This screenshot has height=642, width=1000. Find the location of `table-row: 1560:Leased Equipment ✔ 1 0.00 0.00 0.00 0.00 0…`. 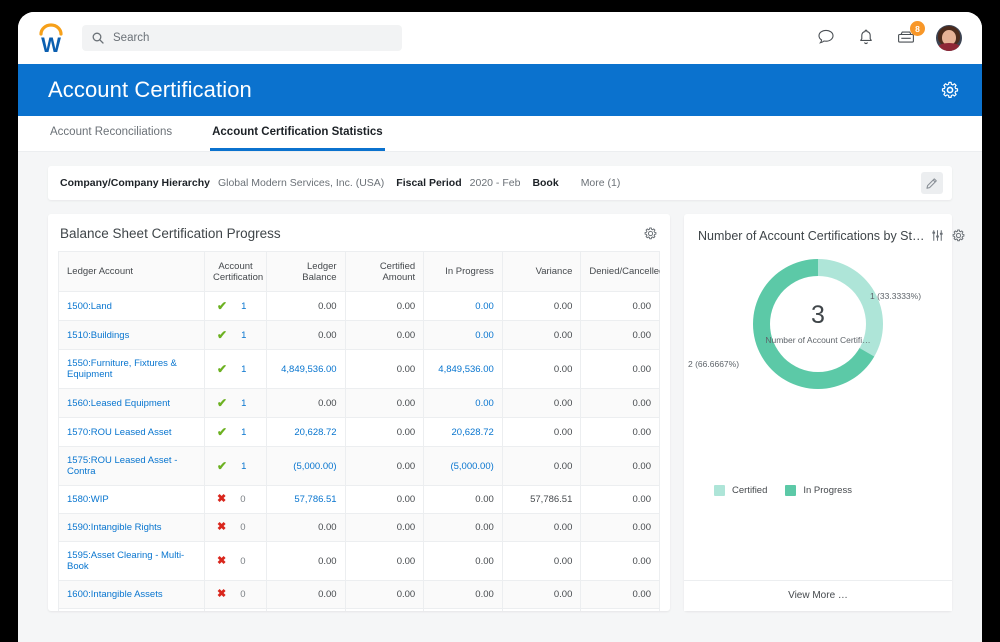

table-row: 1560:Leased Equipment ✔ 1 0.00 0.00 0.00 0.00 0… is located at coordinates (359, 403).